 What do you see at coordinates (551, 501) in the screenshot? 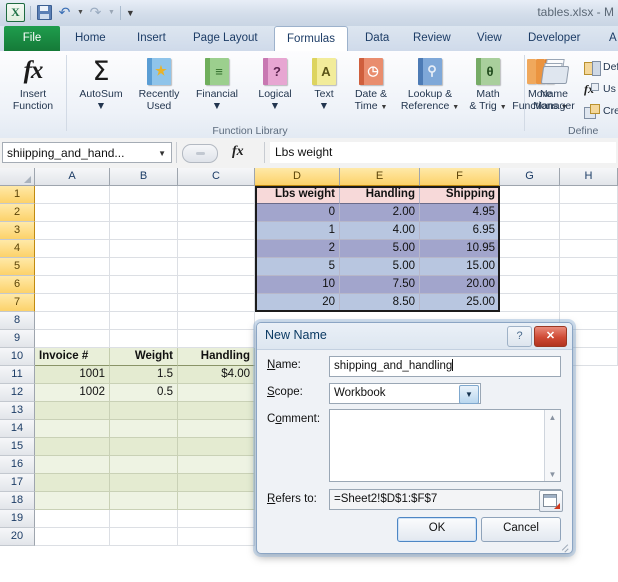
I see `range-picker-icon` at bounding box center [551, 501].